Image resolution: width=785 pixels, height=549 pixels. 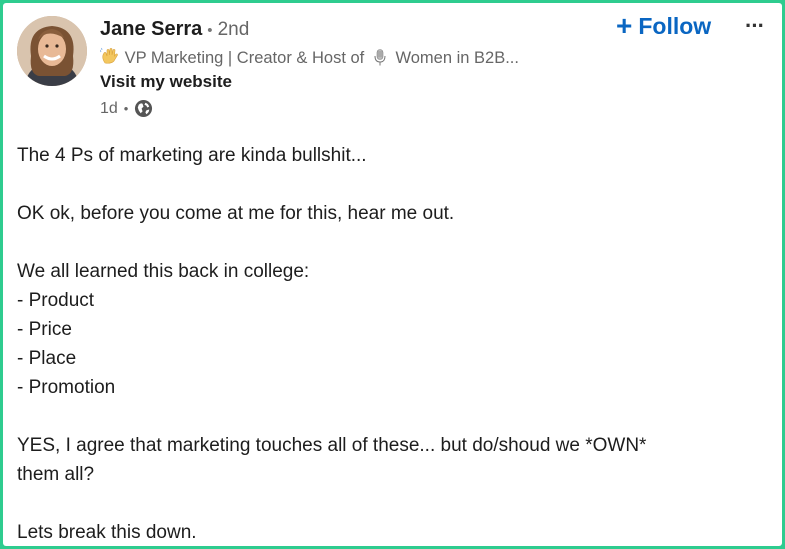 What do you see at coordinates (44, 329) in the screenshot?
I see `post-body-line: - Price` at bounding box center [44, 329].